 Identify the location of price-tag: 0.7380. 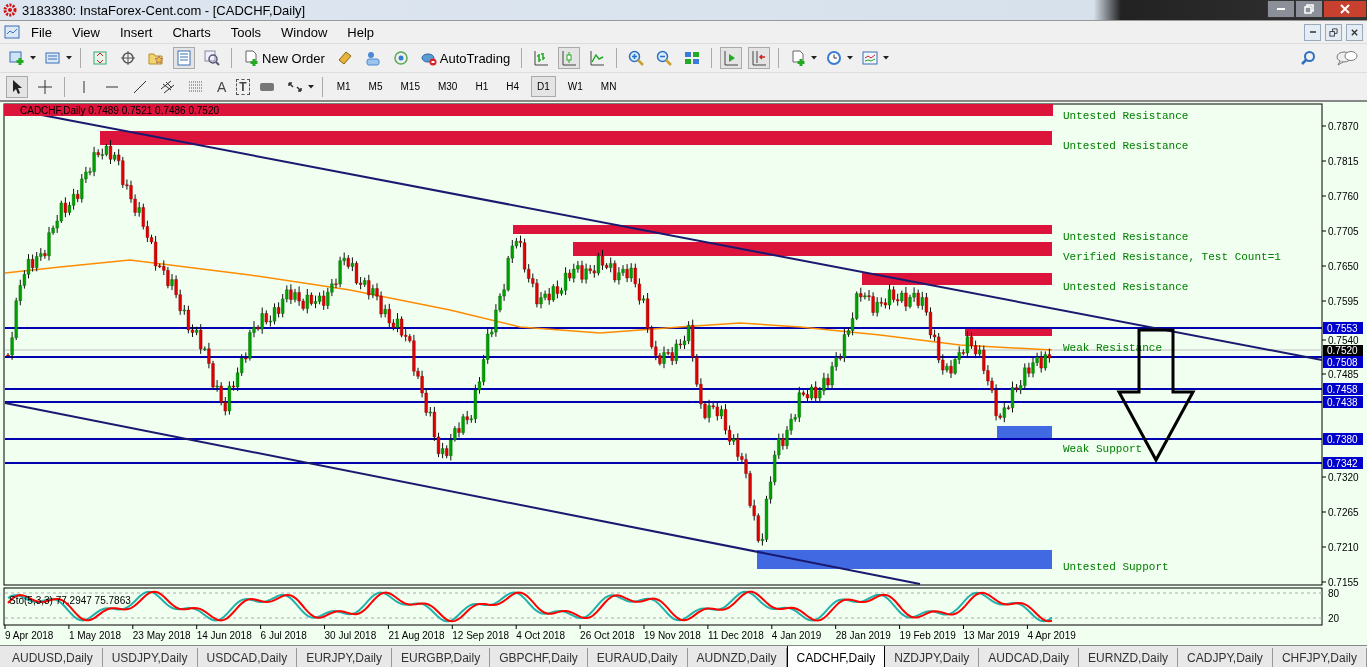
(1343, 439).